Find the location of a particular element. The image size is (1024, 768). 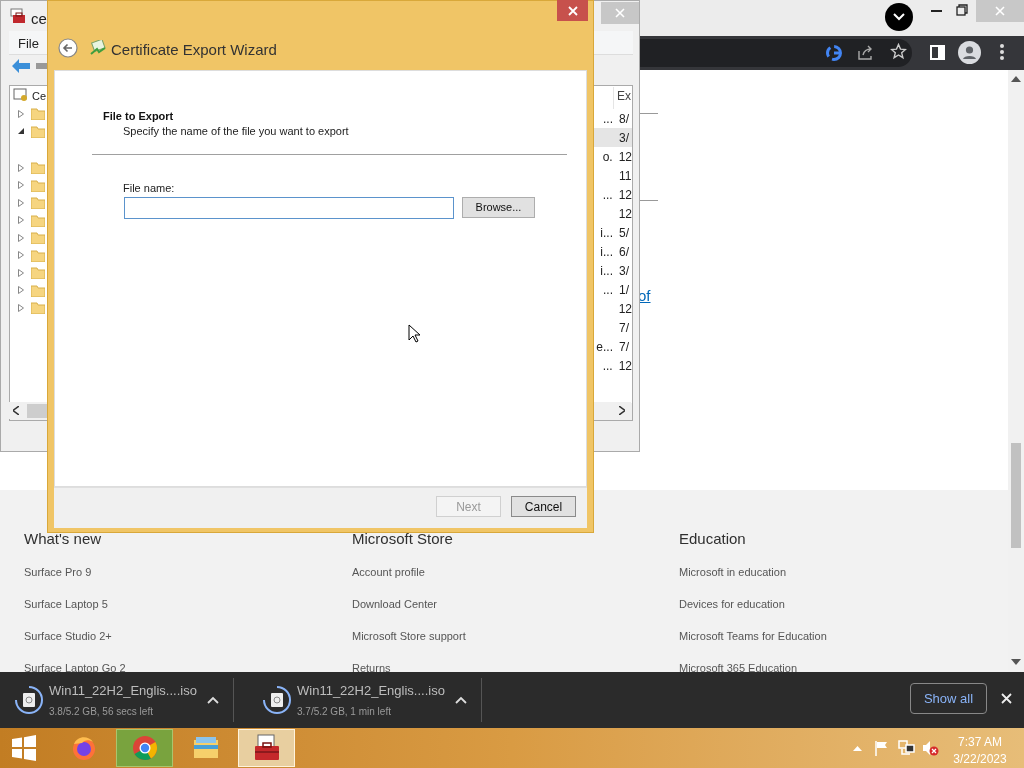

star-icon is located at coordinates (898, 51).